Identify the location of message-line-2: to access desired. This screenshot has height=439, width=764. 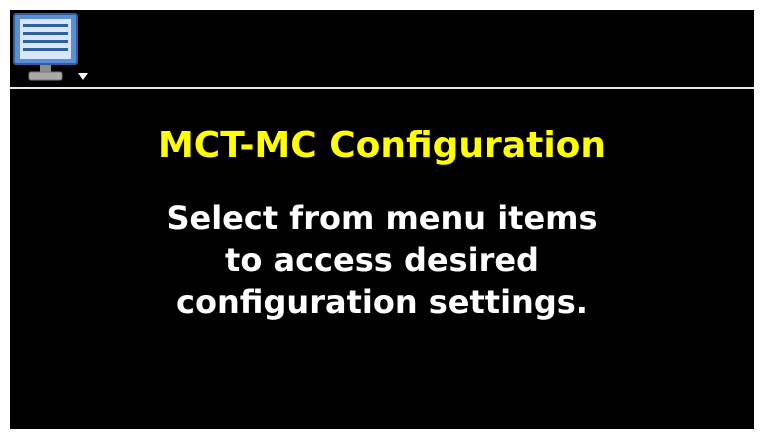
(382, 260).